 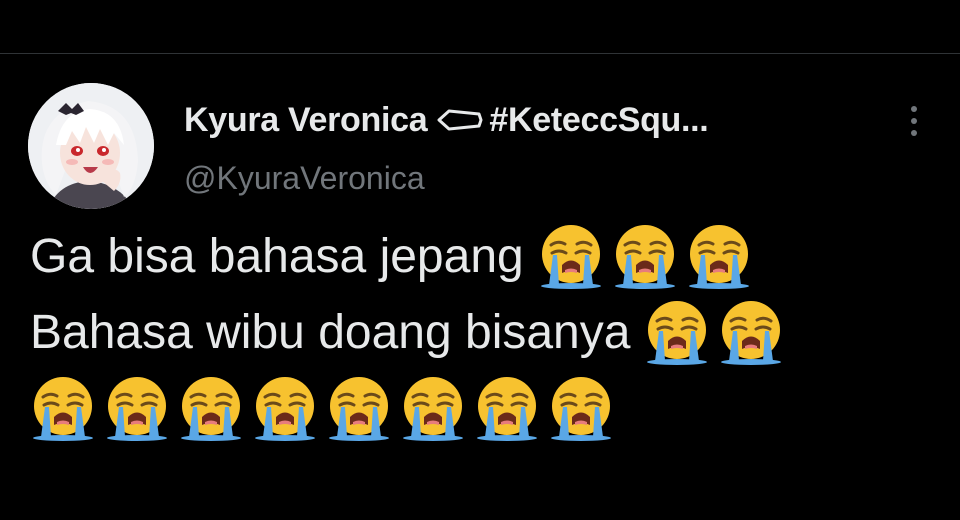 I want to click on tweet-line, so click(x=485, y=408).